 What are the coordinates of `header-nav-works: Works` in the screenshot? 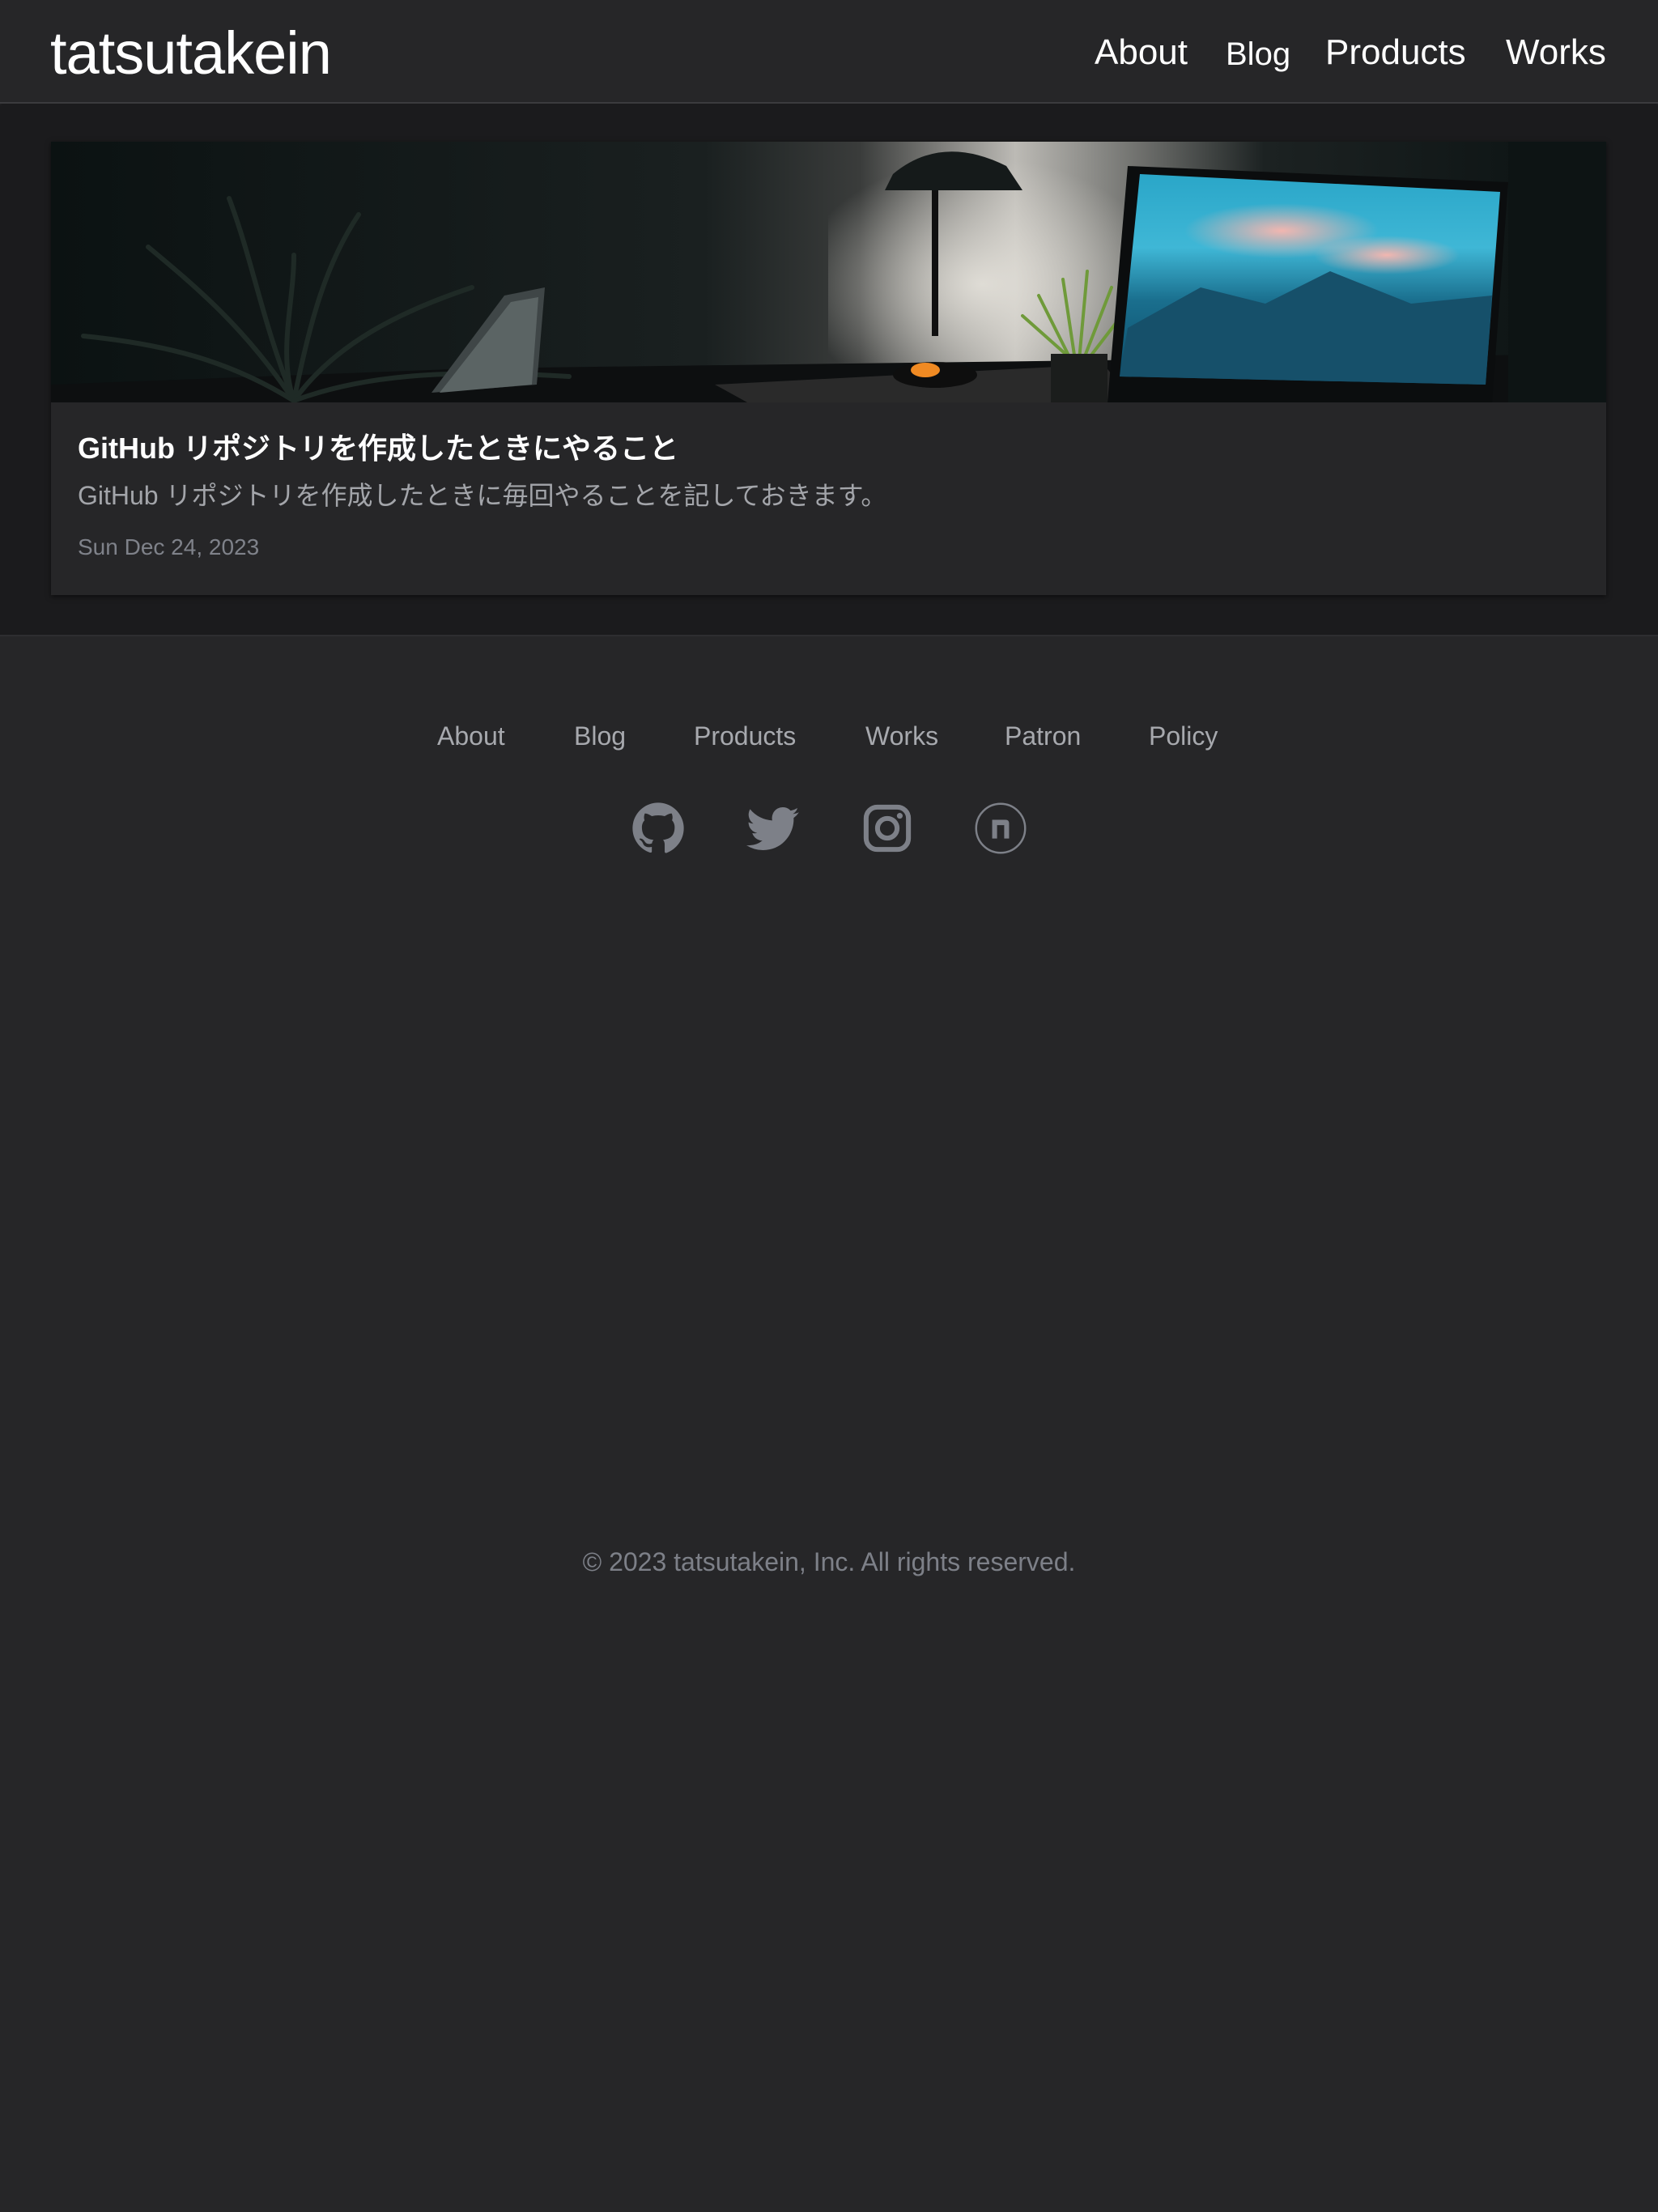 It's located at (1556, 53).